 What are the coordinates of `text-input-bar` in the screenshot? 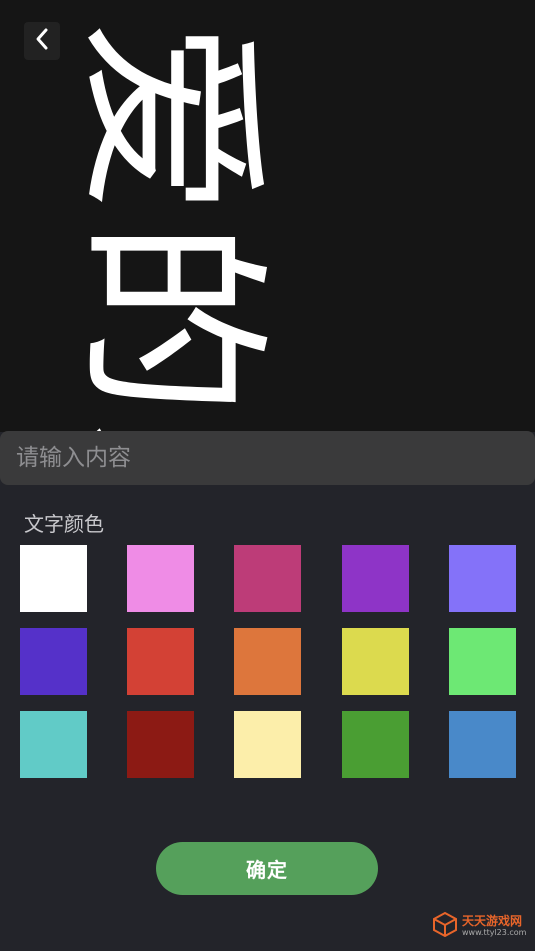 It's located at (267, 458).